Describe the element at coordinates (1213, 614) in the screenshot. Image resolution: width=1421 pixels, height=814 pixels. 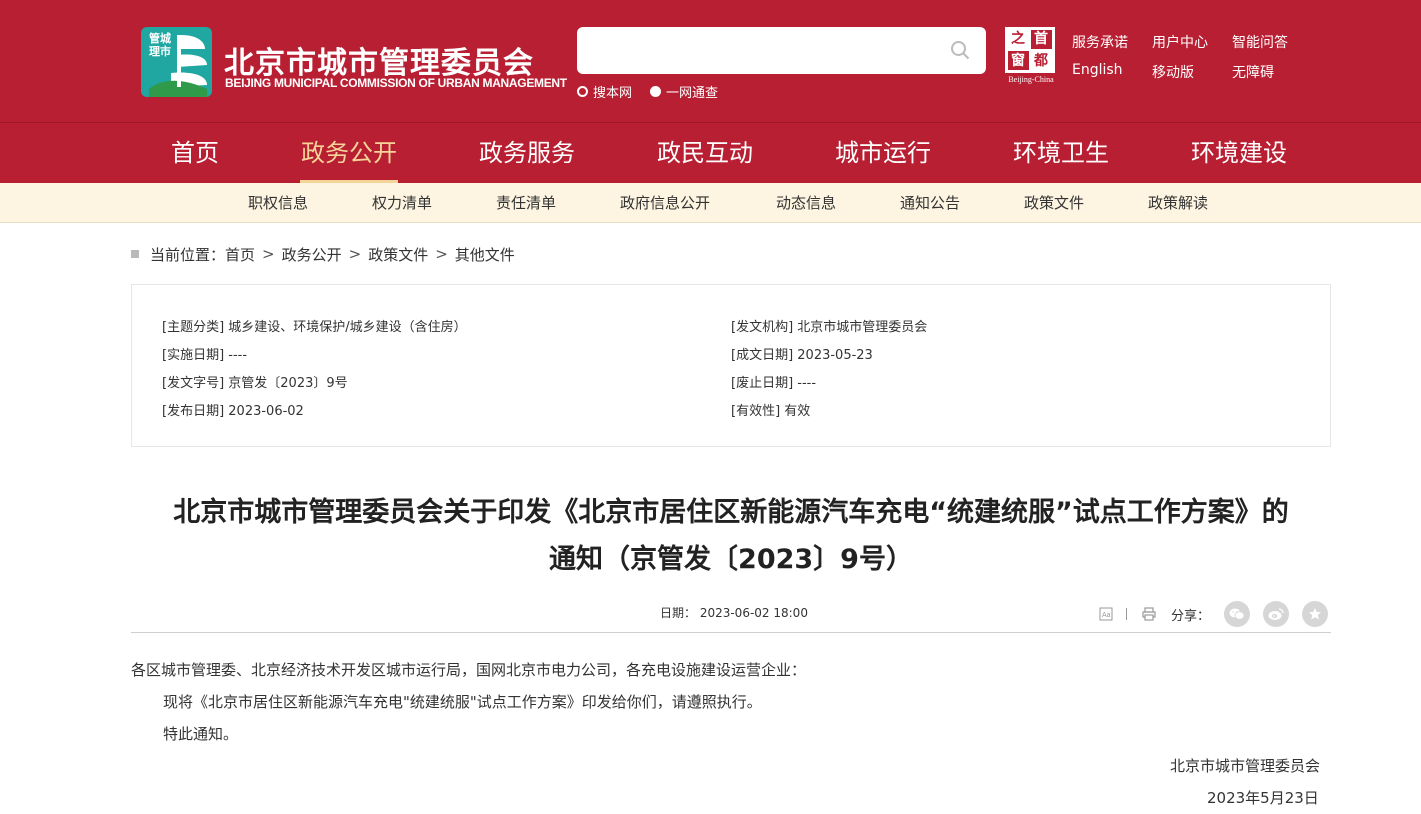
I see `article-tools: Aa 分享：` at that location.